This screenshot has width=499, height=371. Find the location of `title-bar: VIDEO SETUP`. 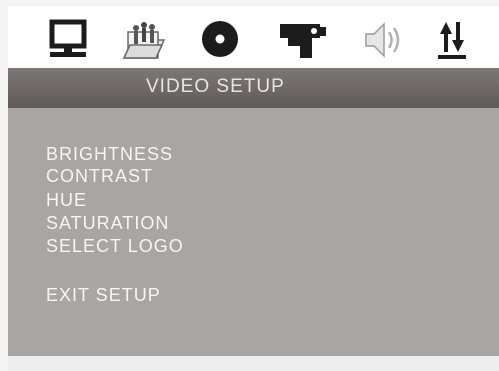

title-bar: VIDEO SETUP is located at coordinates (253, 88).